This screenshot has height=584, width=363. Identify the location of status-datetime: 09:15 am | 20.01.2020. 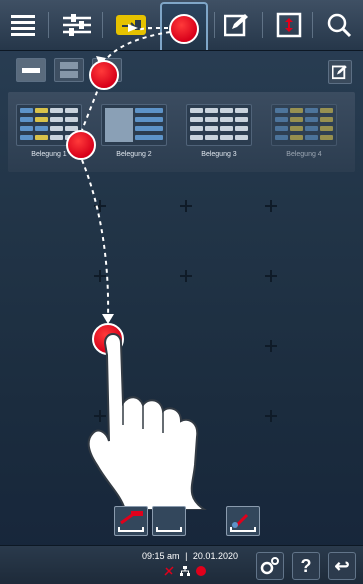
(190, 556).